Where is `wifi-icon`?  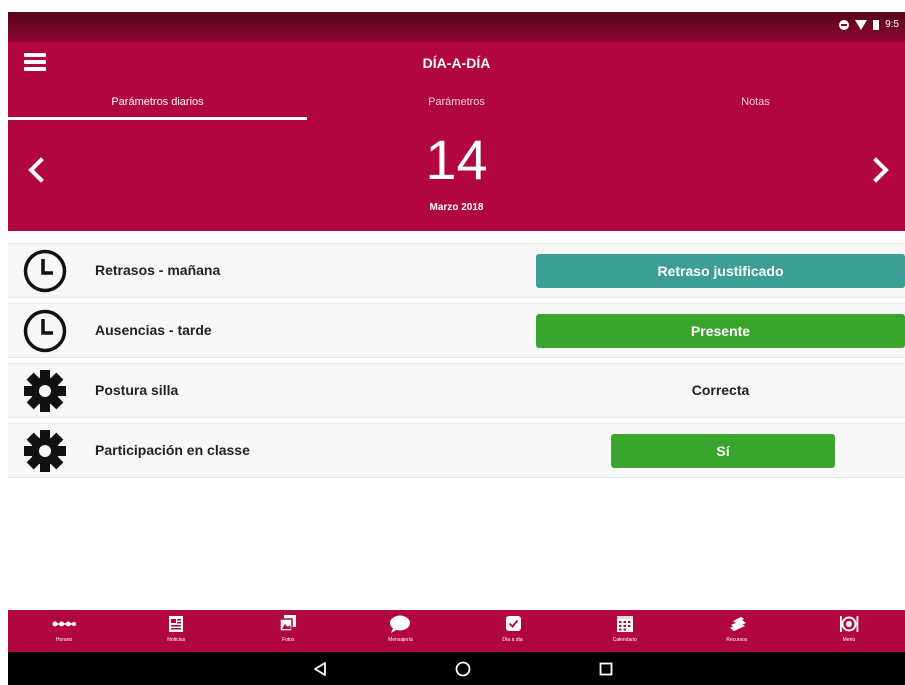
wifi-icon is located at coordinates (861, 24).